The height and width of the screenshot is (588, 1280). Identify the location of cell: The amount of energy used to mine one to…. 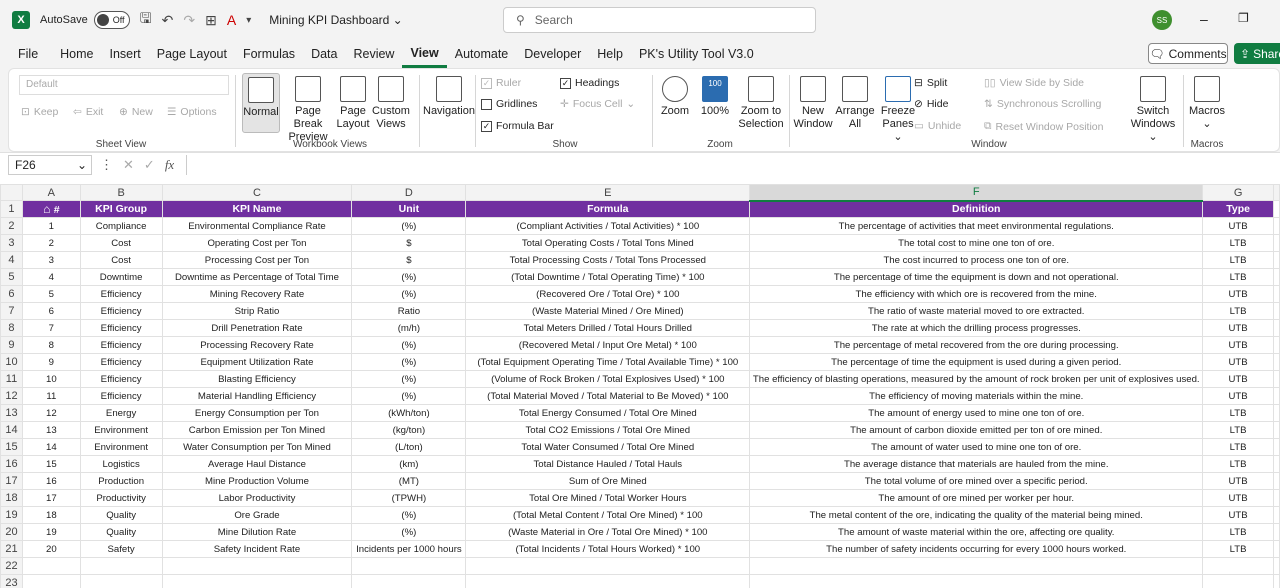
(976, 413).